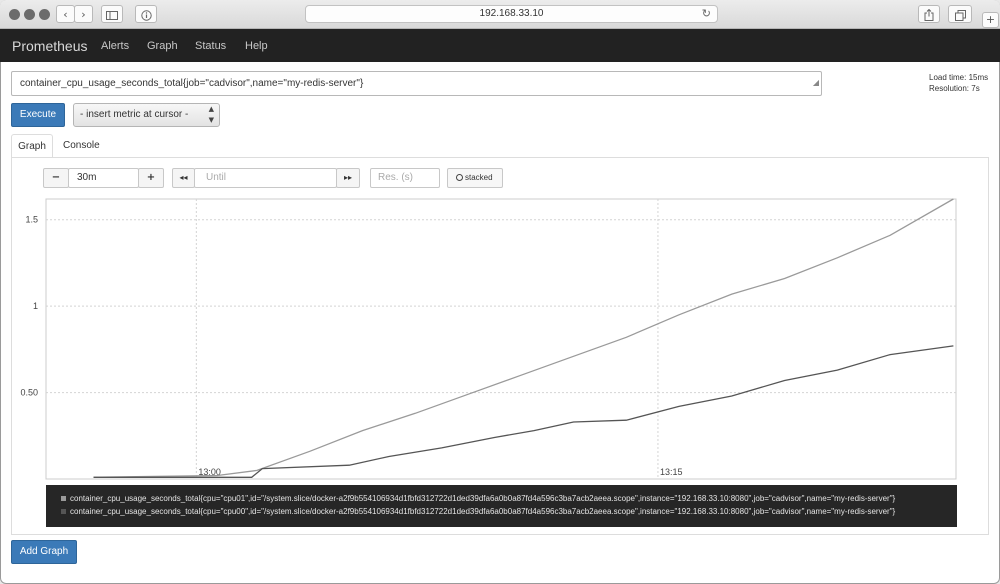  I want to click on tabs-button, so click(960, 14).